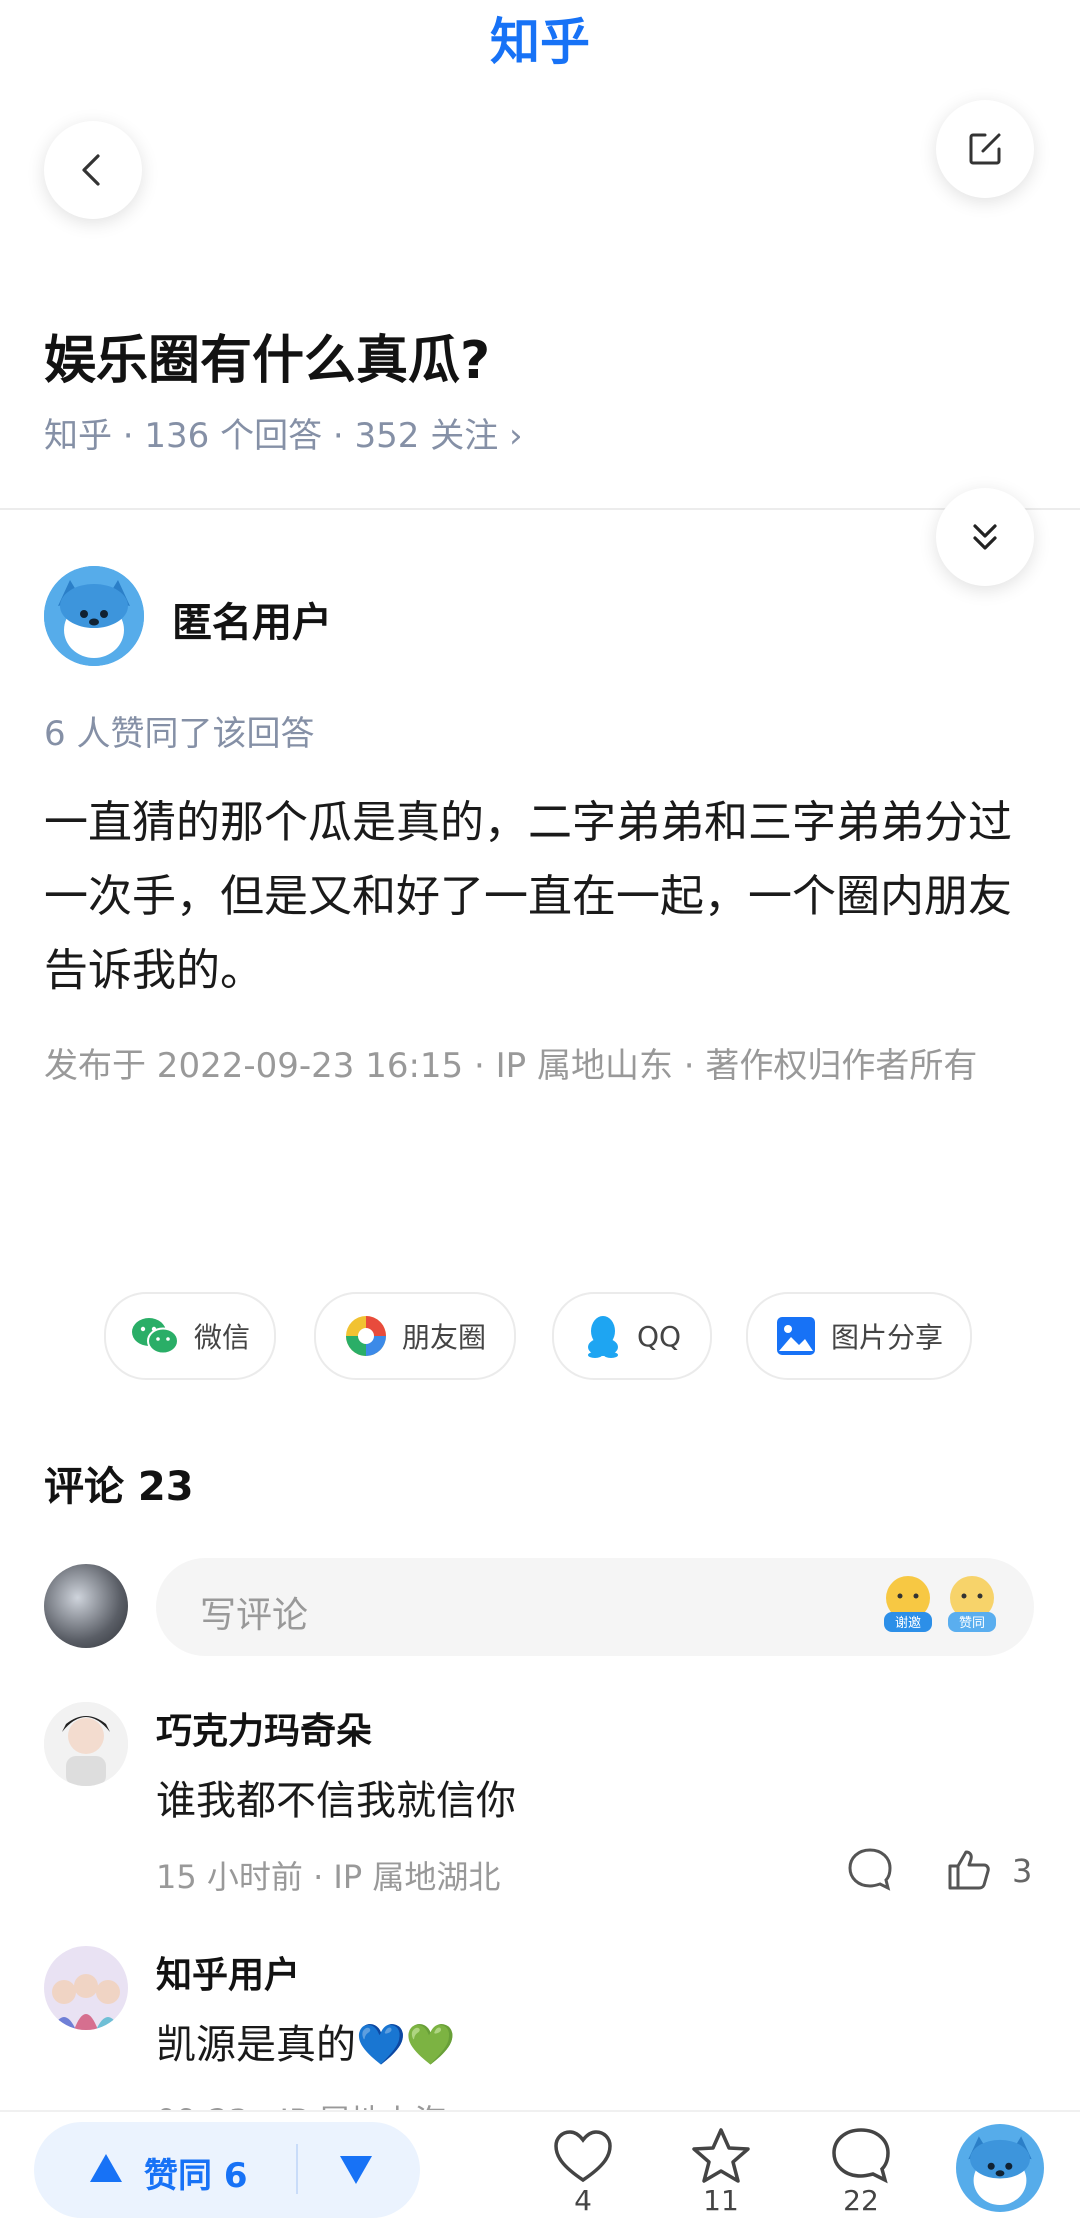  I want to click on comment-input: 写评论 谢邀 赞同, so click(595, 1607).